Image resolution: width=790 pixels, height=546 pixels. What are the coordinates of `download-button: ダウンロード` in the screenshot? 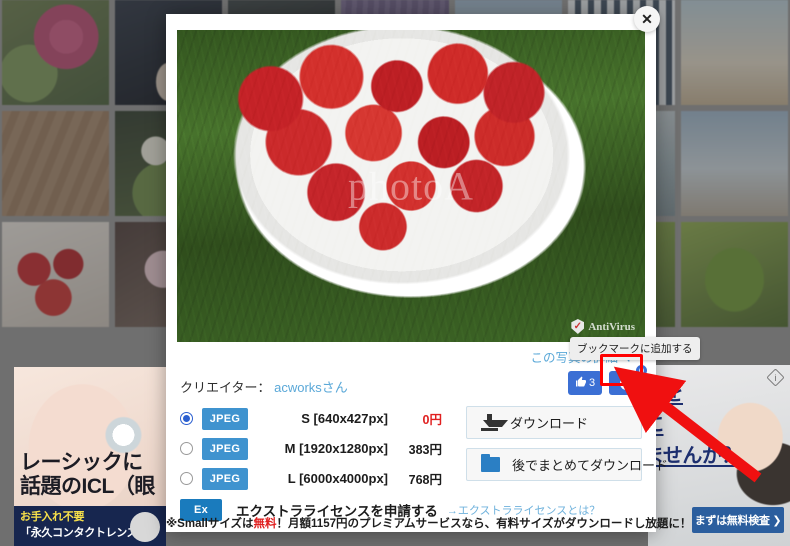 It's located at (554, 422).